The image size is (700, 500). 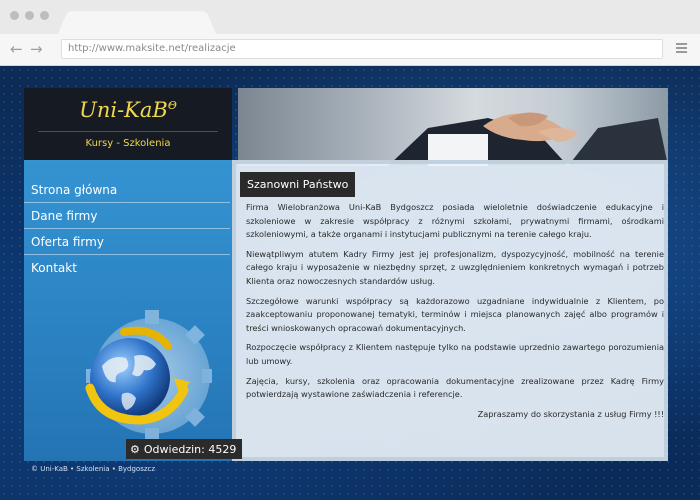 I want to click on browser-tab, so click(x=137, y=23).